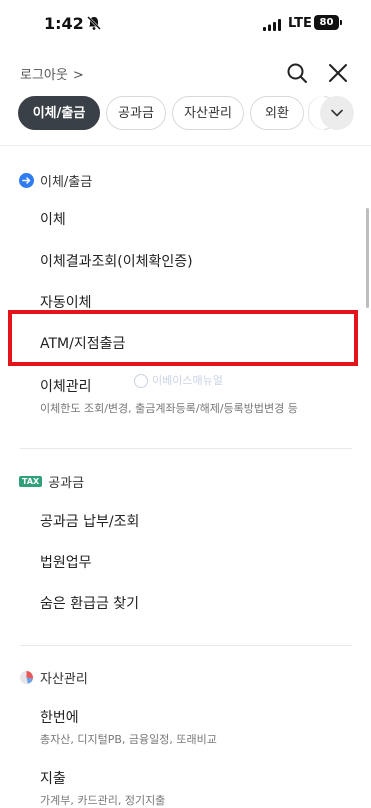 The image size is (371, 808). Describe the element at coordinates (78, 75) in the screenshot. I see `chevron-right-icon: >` at that location.